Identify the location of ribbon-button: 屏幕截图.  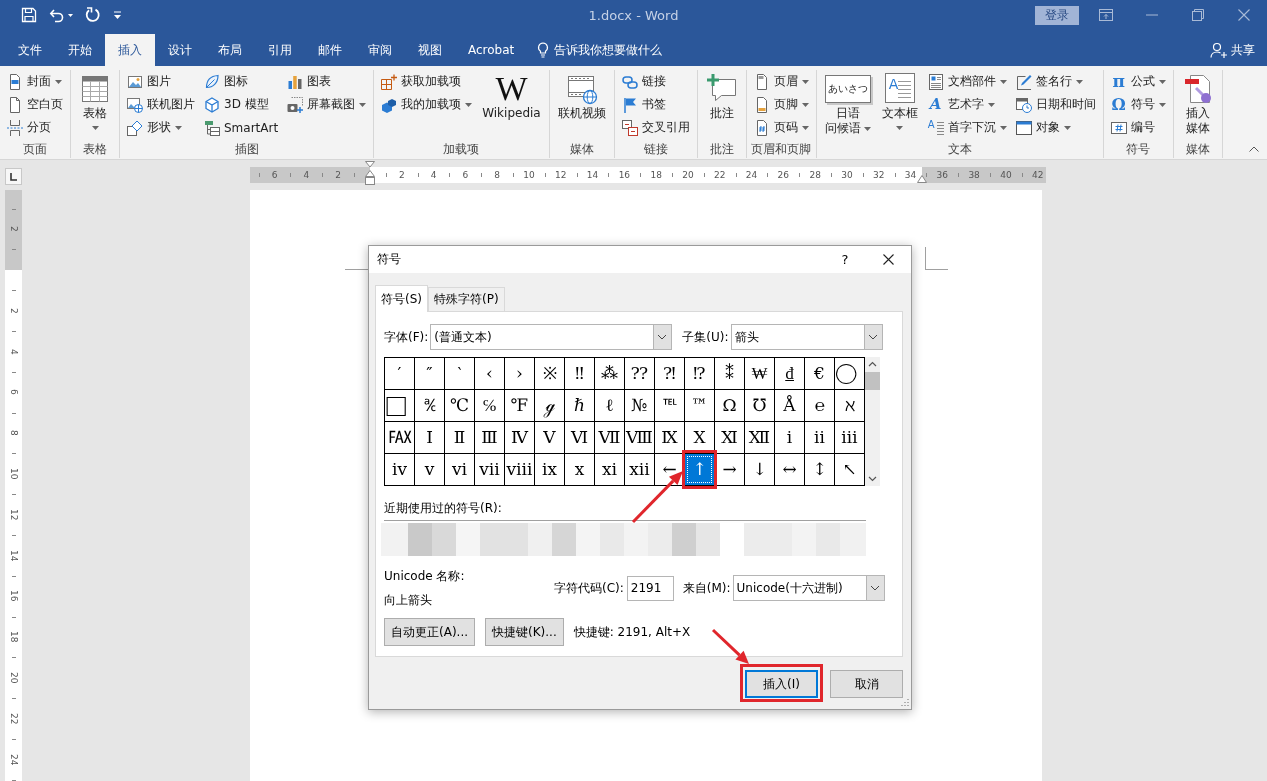
(327, 104).